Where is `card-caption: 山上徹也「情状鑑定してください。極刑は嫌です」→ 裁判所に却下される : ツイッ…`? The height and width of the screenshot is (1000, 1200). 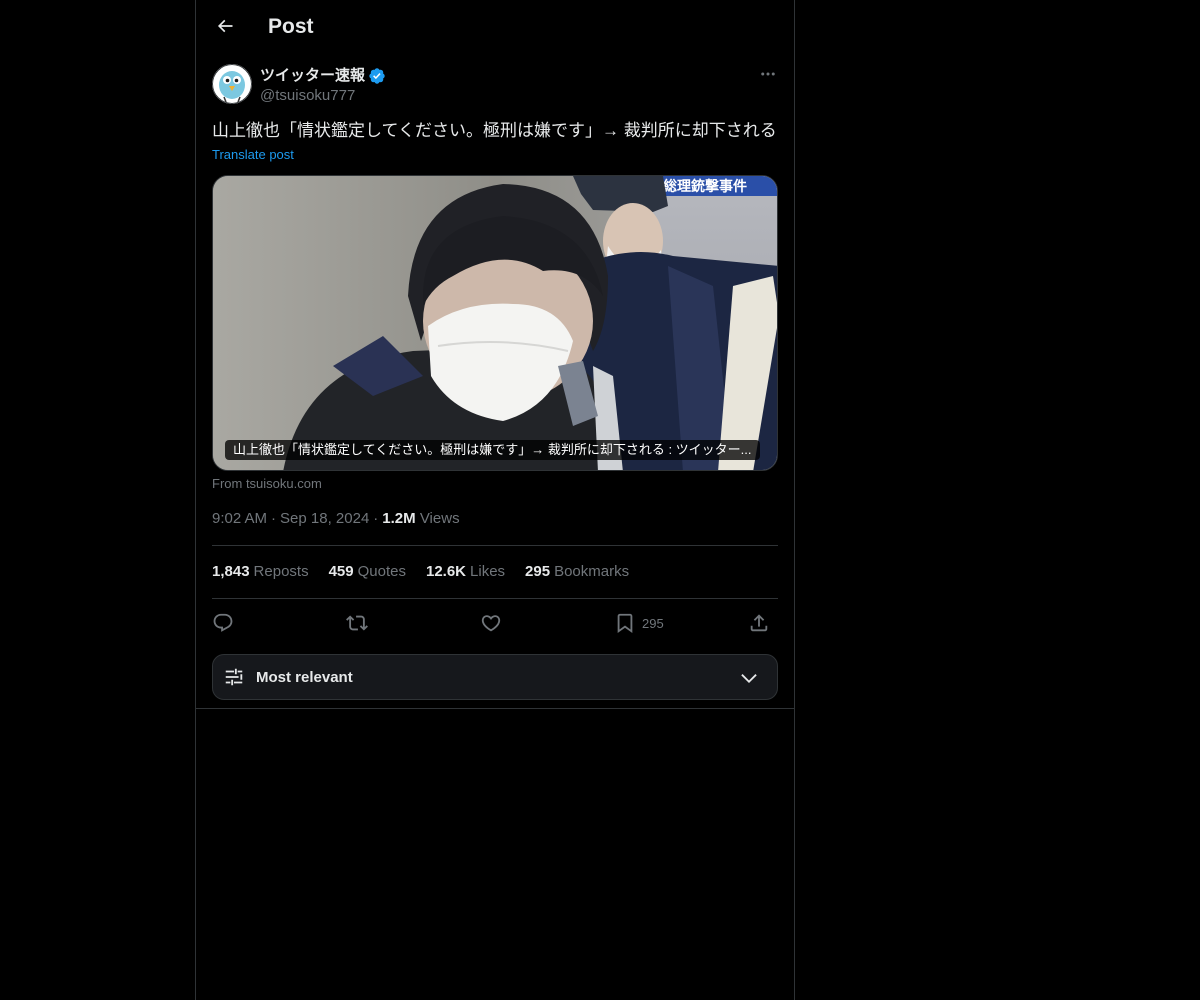
card-caption: 山上徹也「情状鑑定してください。極刑は嫌です」→ 裁判所に却下される : ツイッ… is located at coordinates (492, 450).